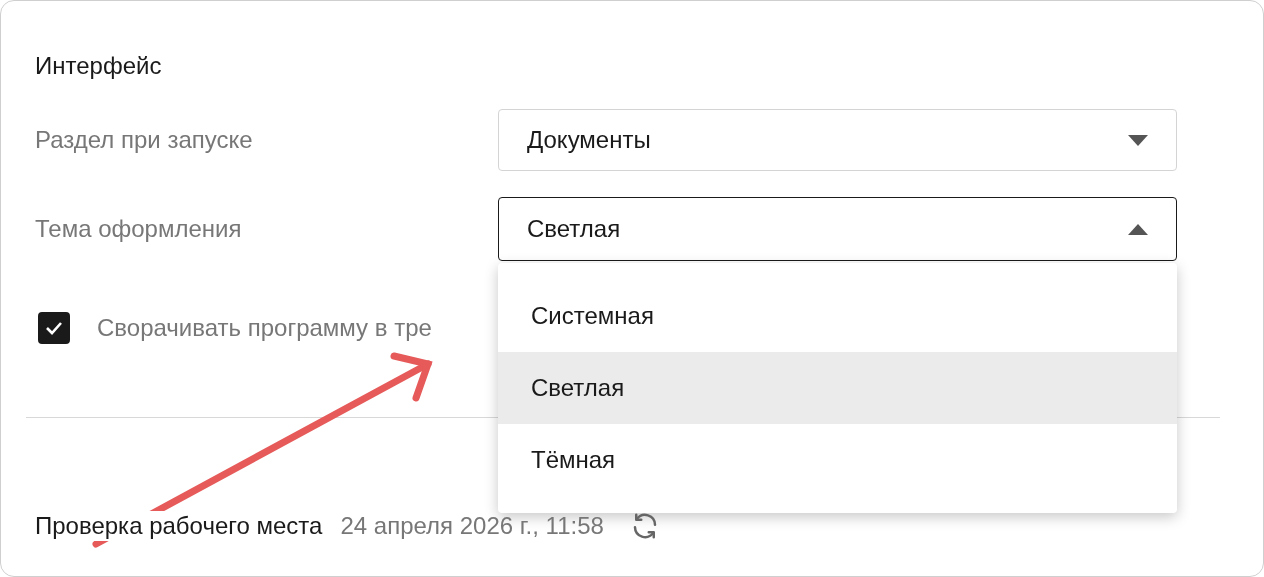 This screenshot has height=577, width=1264. I want to click on checkbox-label: Сворачивать программу в тре, so click(264, 328).